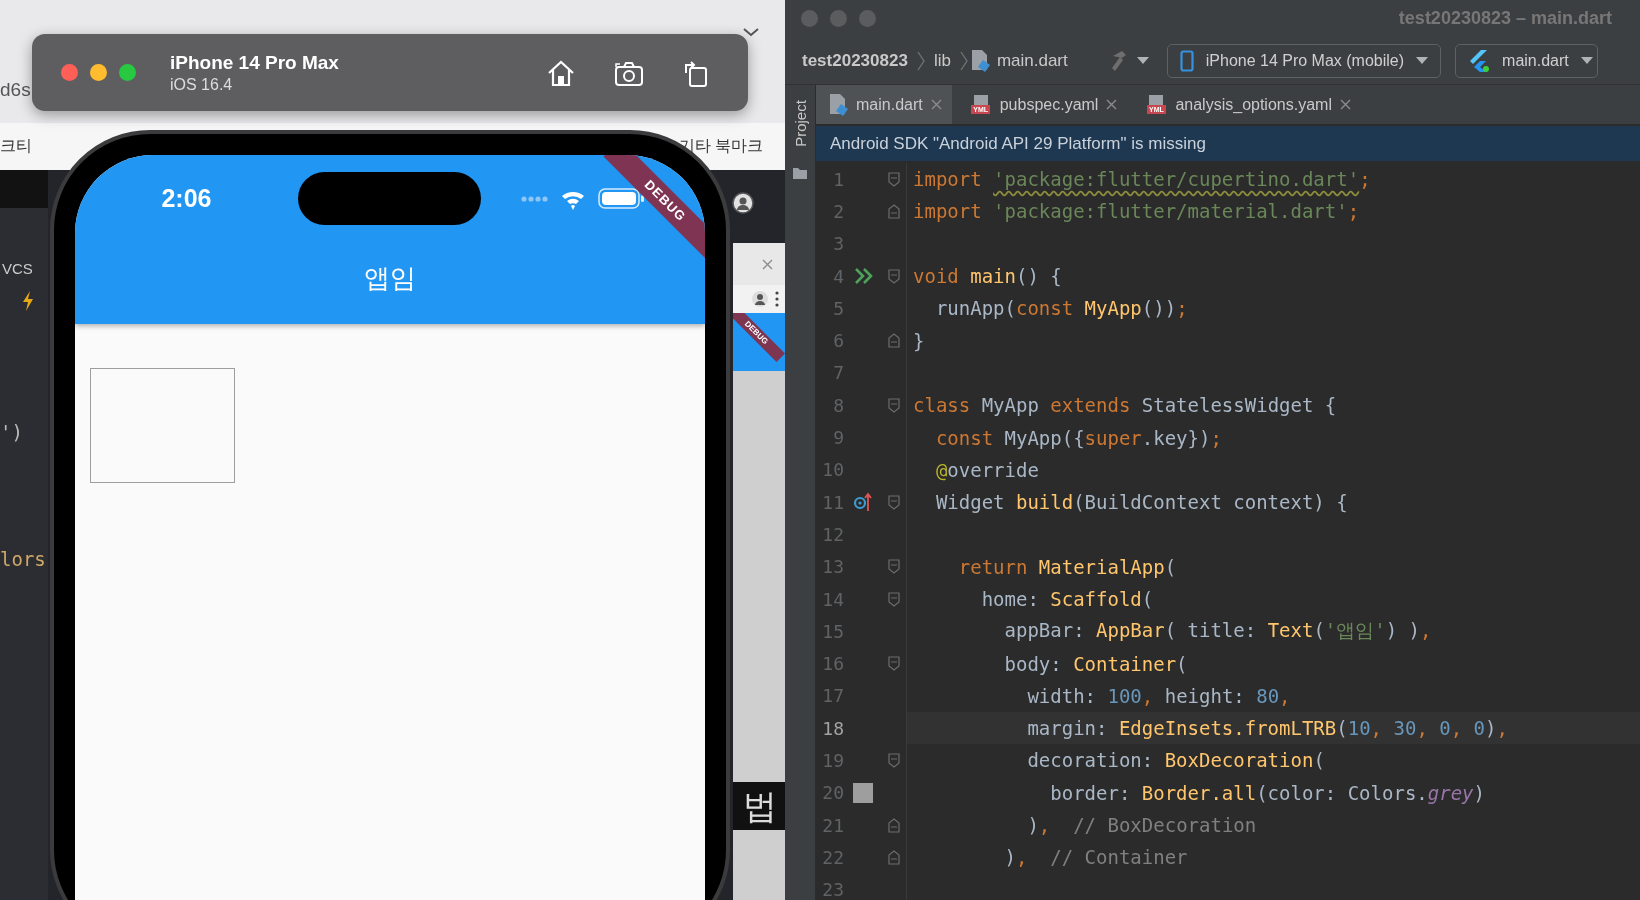  Describe the element at coordinates (832, 470) in the screenshot. I see `line-number: 10` at that location.